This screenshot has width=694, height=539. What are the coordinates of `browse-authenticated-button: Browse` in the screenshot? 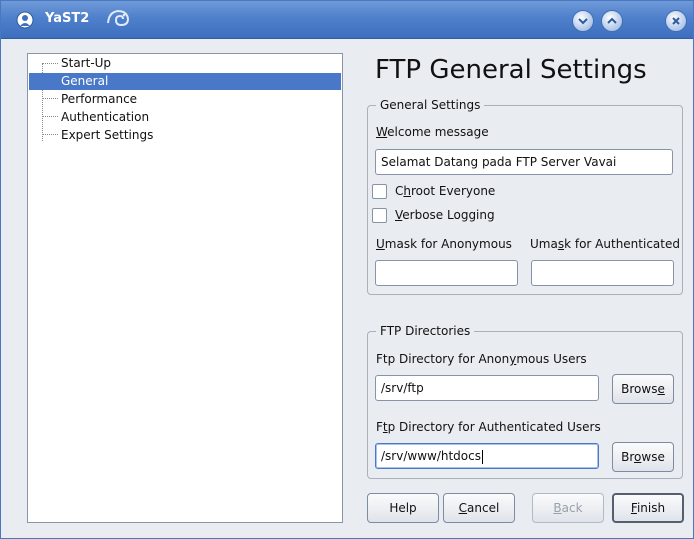 It's located at (643, 457).